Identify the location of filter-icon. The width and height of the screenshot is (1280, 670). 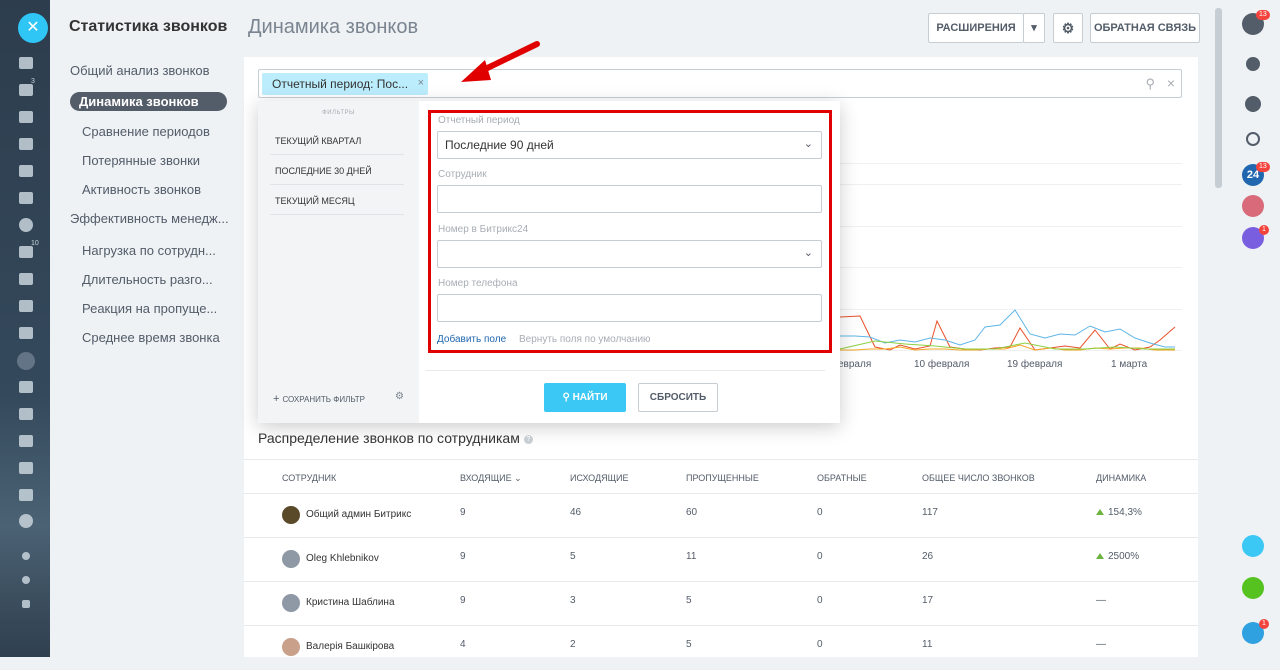
(26, 252).